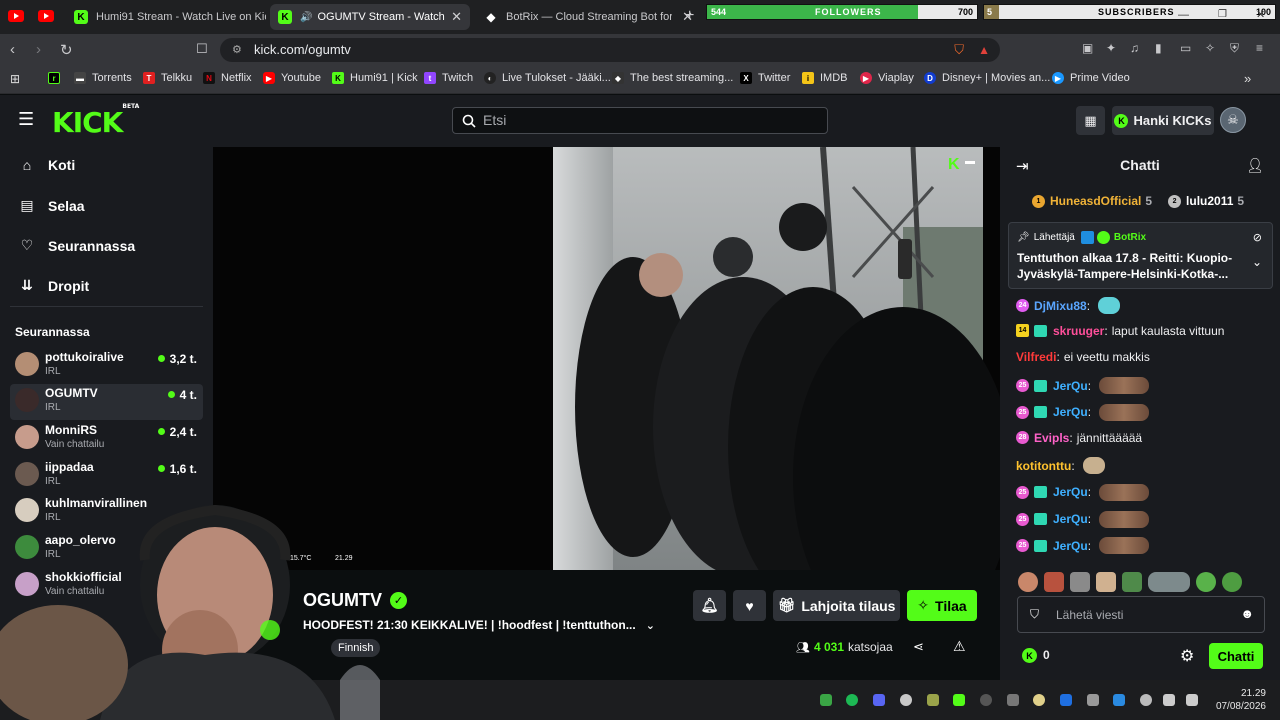  Describe the element at coordinates (918, 647) in the screenshot. I see `share-icon: ⋖` at that location.